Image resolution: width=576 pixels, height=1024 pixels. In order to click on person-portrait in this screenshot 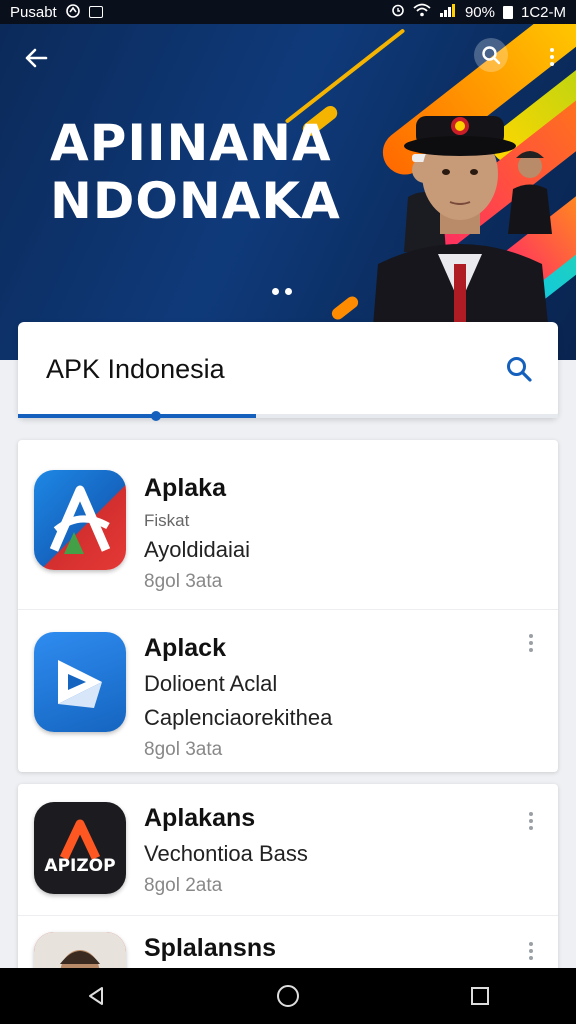, I will do `click(461, 238)`.